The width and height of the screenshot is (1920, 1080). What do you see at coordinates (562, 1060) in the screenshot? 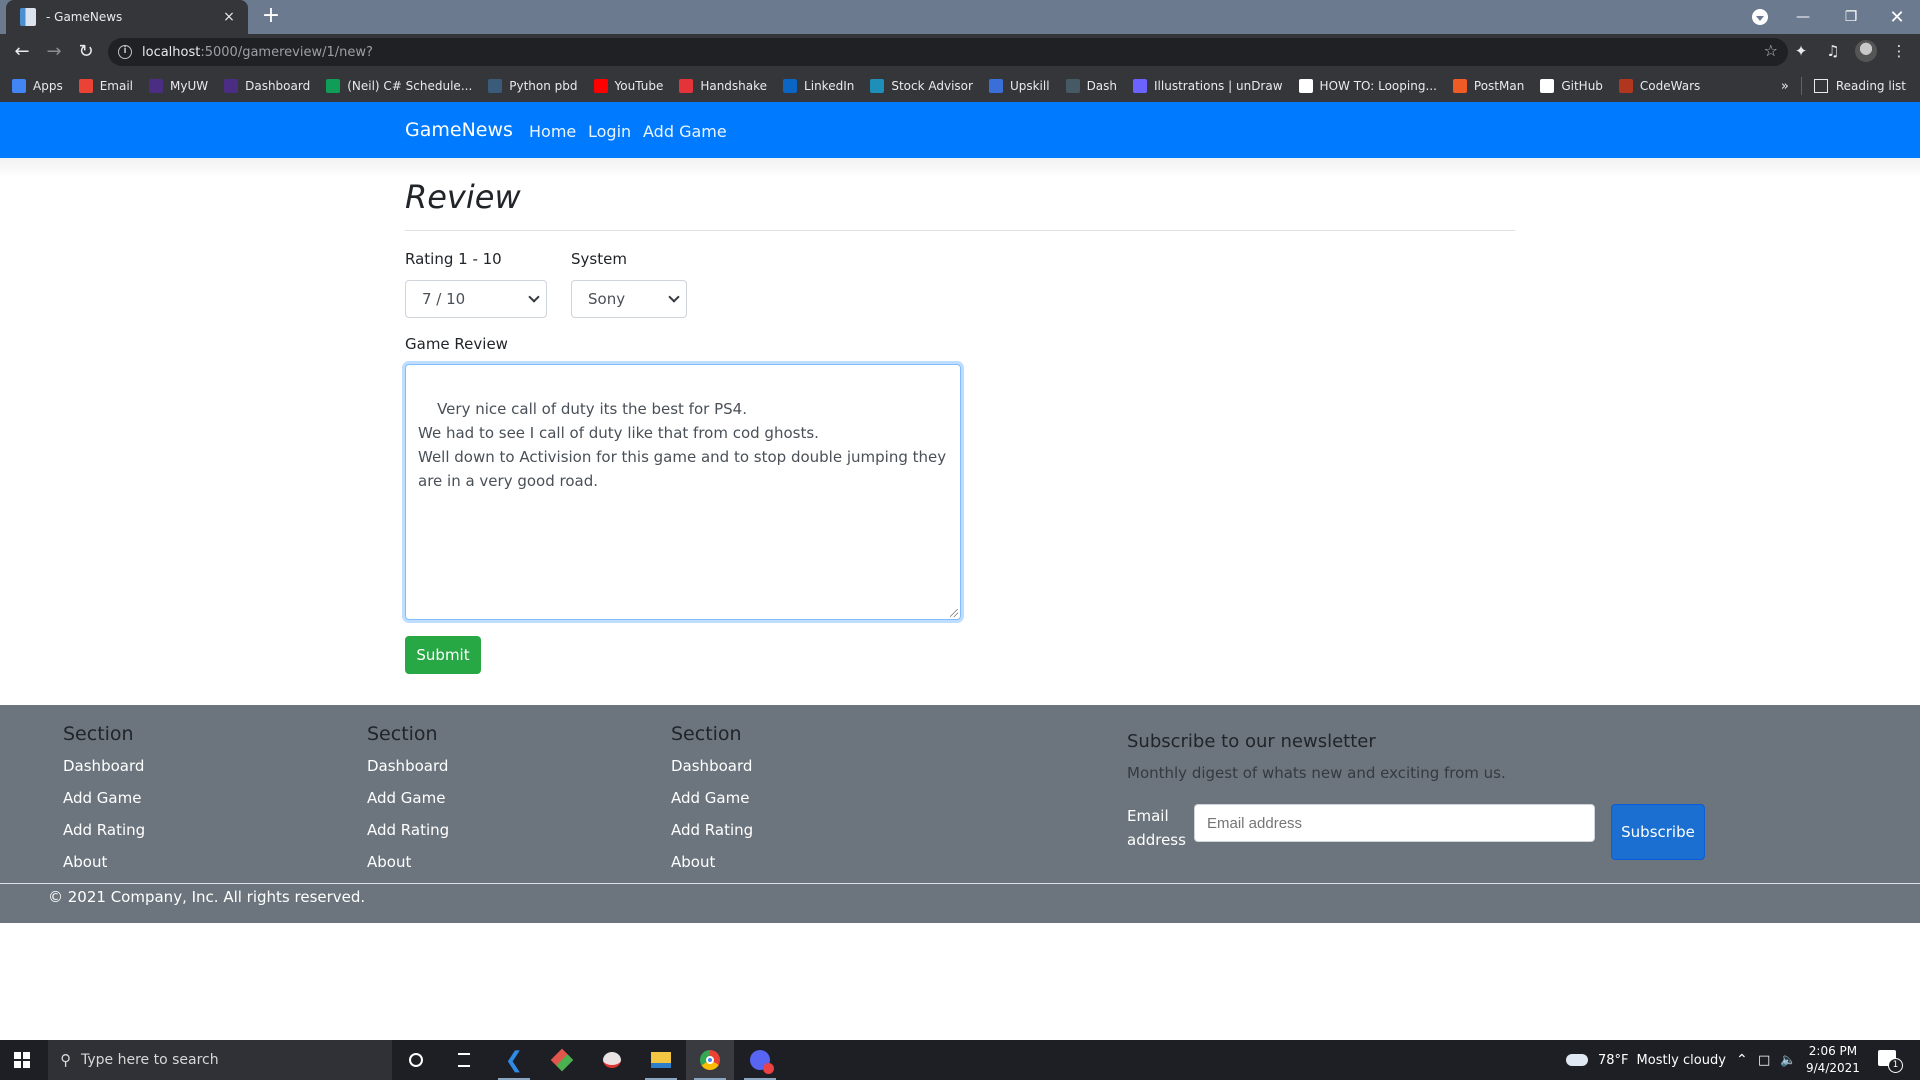
I see `gitkraken-icon` at bounding box center [562, 1060].